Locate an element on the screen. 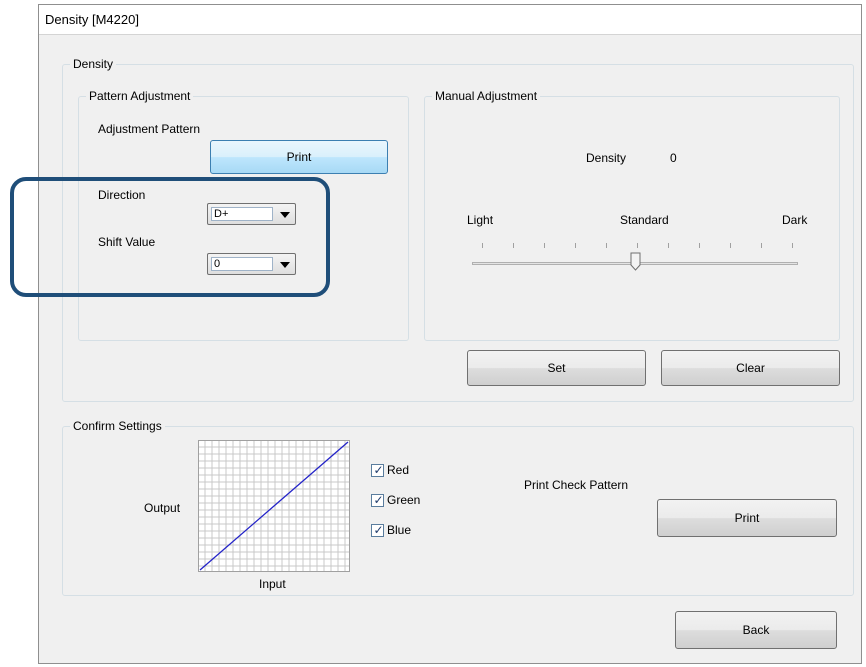  pattern-adjustment-label: Pattern Adjustment is located at coordinates (140, 96).